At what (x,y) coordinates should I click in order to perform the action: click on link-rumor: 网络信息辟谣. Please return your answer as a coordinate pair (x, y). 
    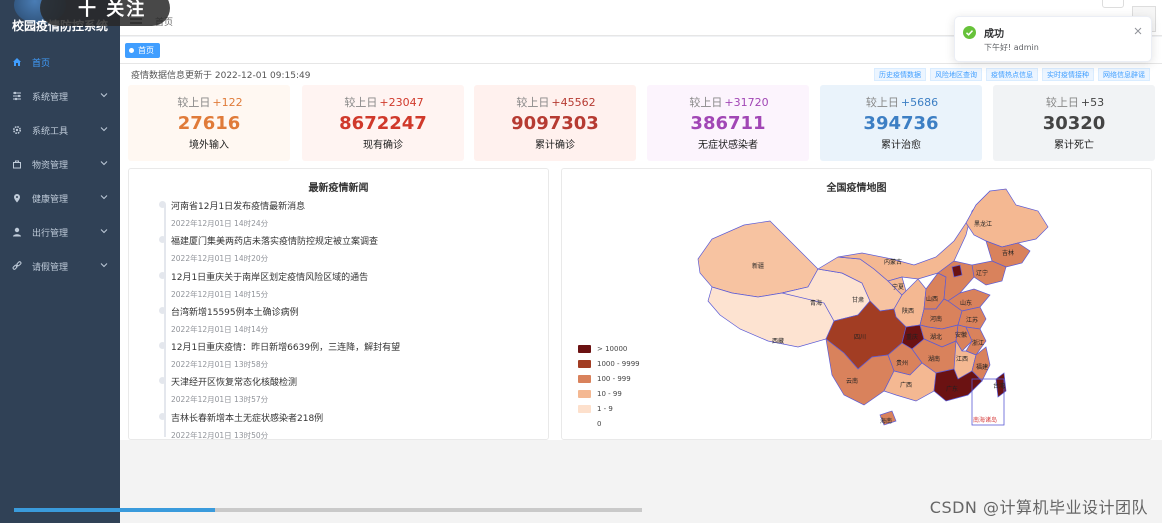
    Looking at the image, I should click on (1124, 74).